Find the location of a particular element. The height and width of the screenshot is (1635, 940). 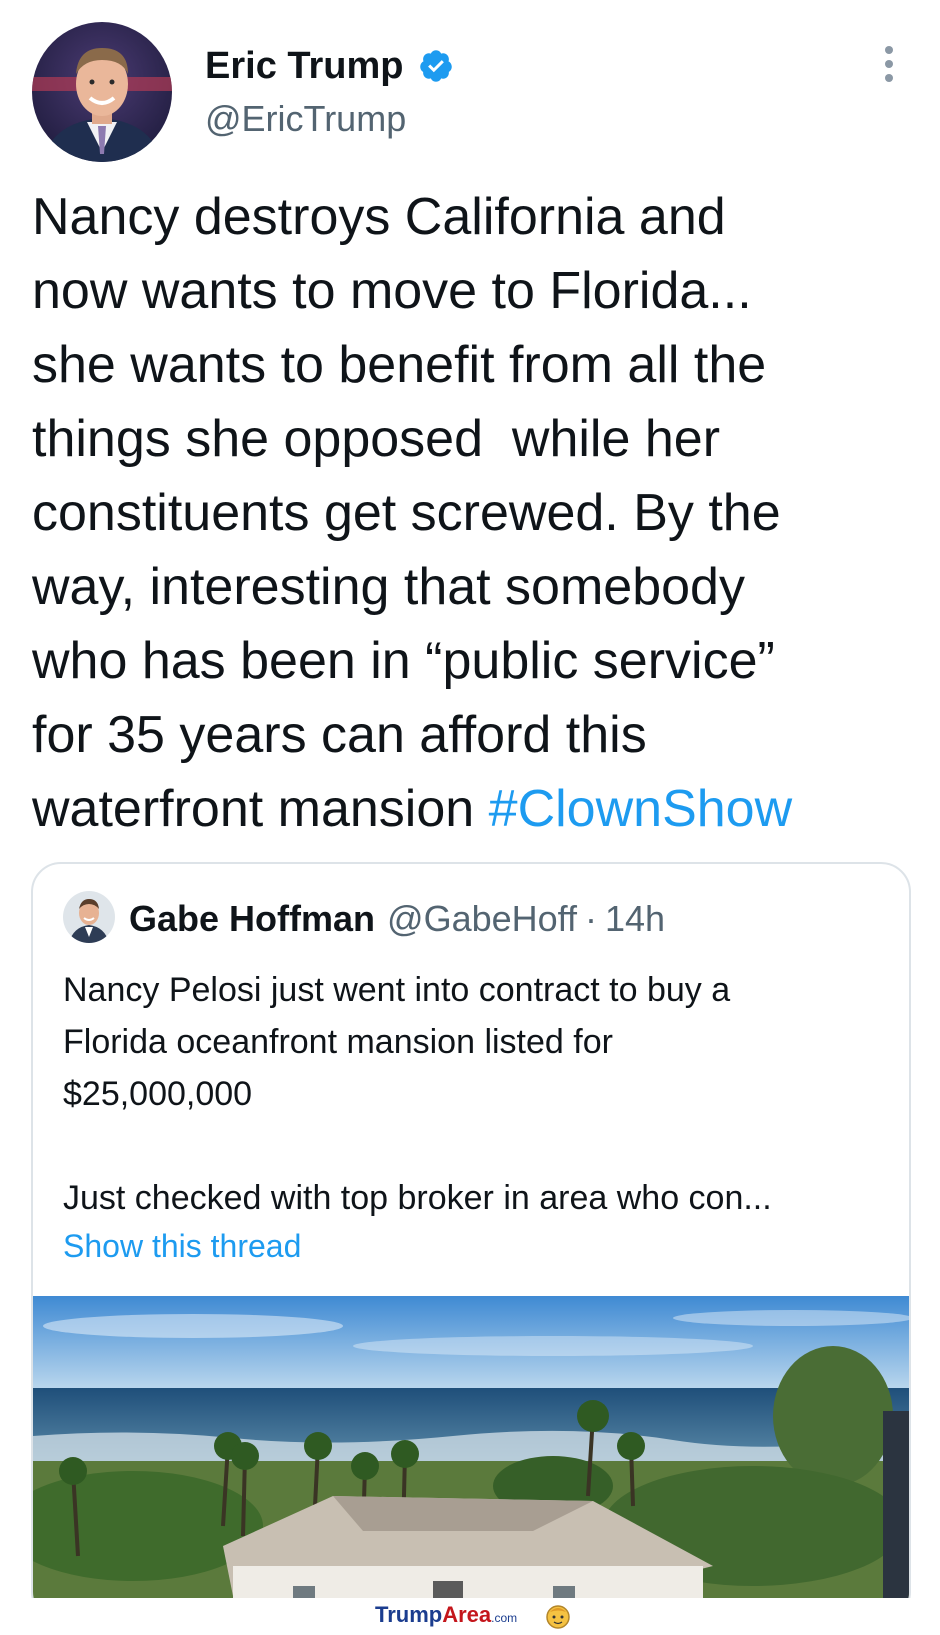

show-thread-link: Show this thread is located at coordinates (182, 1246).